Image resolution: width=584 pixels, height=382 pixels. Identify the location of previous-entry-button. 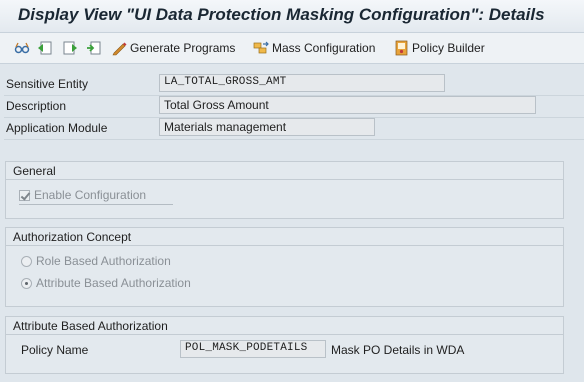
(45, 48).